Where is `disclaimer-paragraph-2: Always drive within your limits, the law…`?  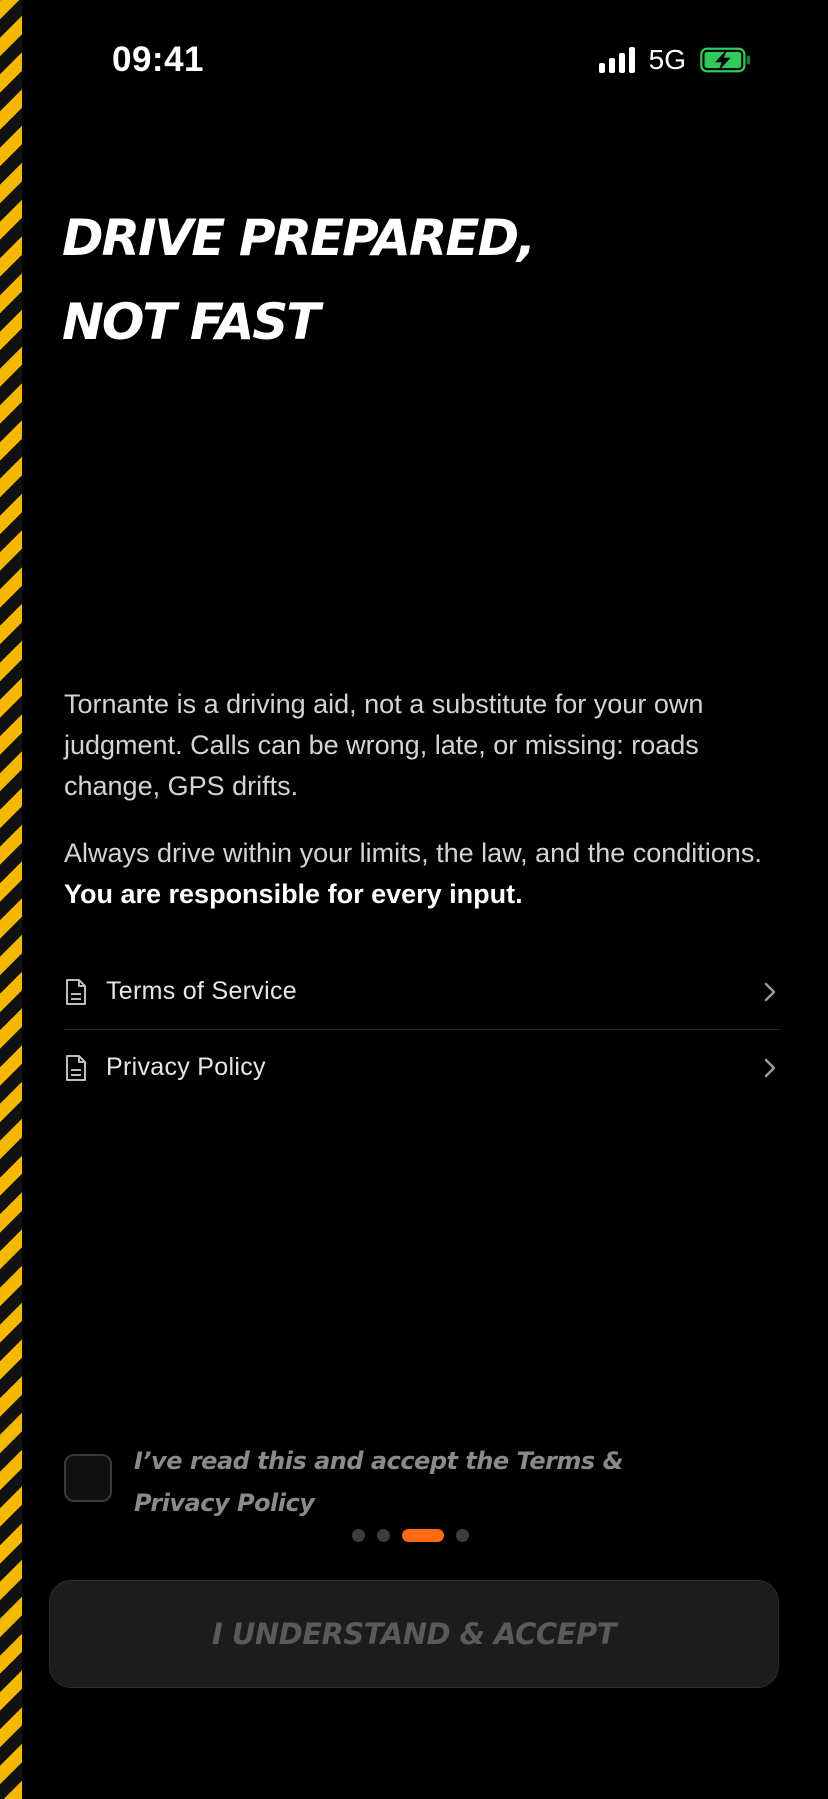
disclaimer-paragraph-2: Always drive within your limits, the law… is located at coordinates (419, 874).